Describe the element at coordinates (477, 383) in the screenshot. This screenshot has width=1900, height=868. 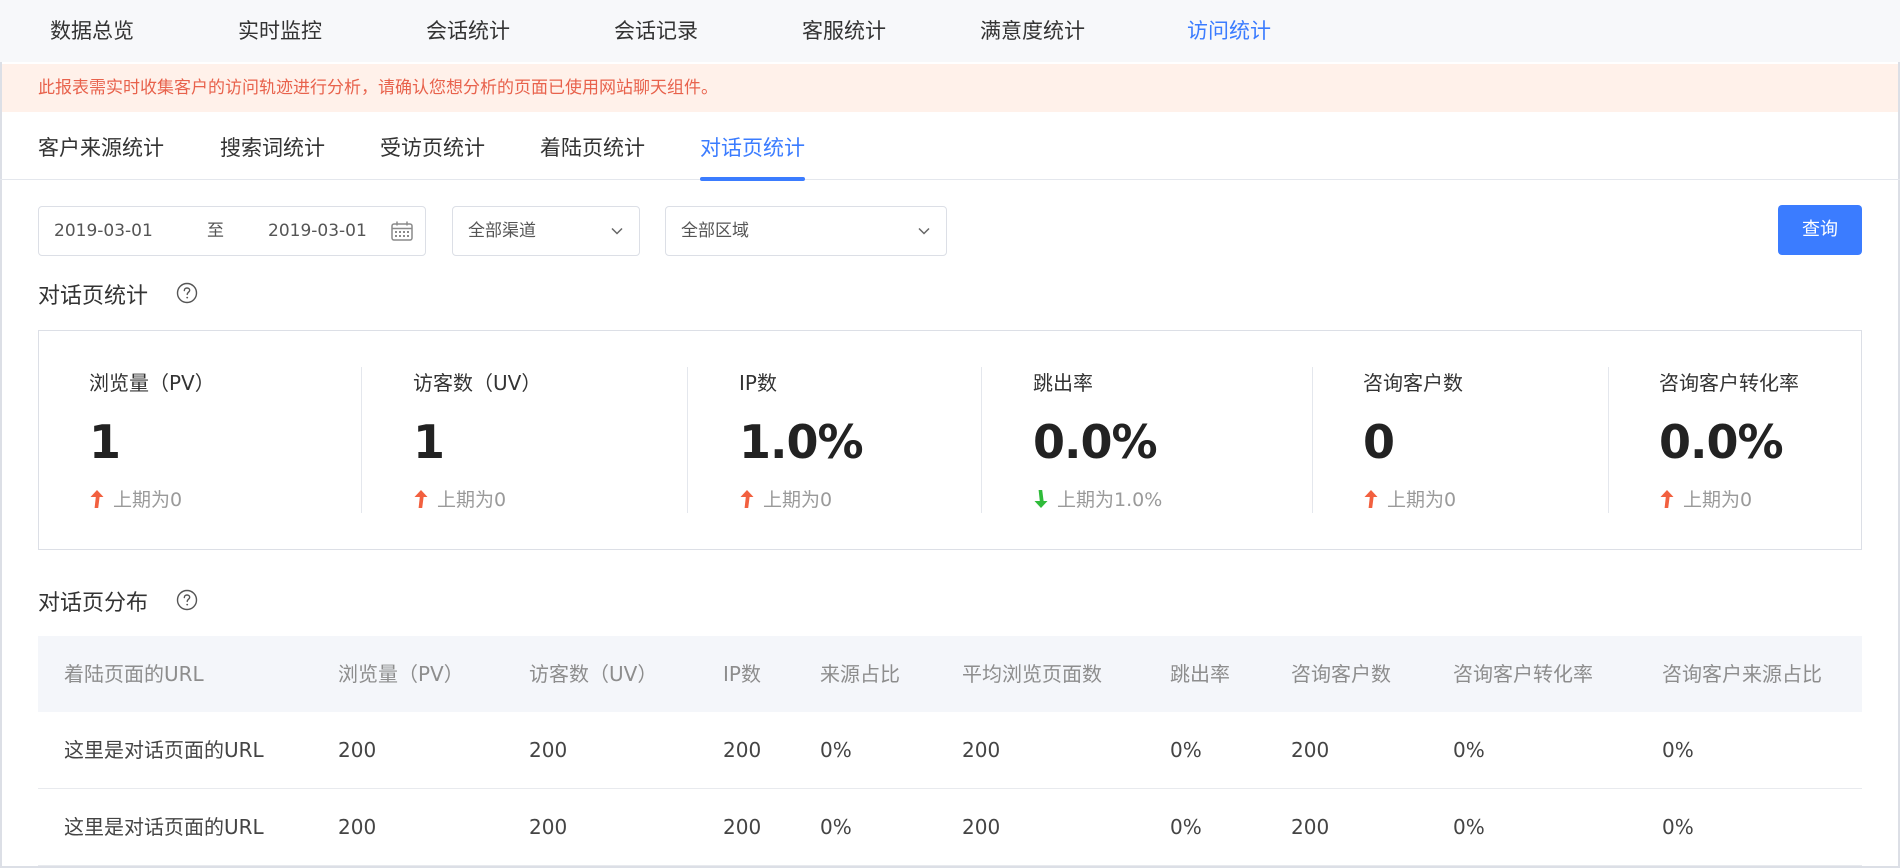
I see `stat-label: 访客数（UV）` at that location.